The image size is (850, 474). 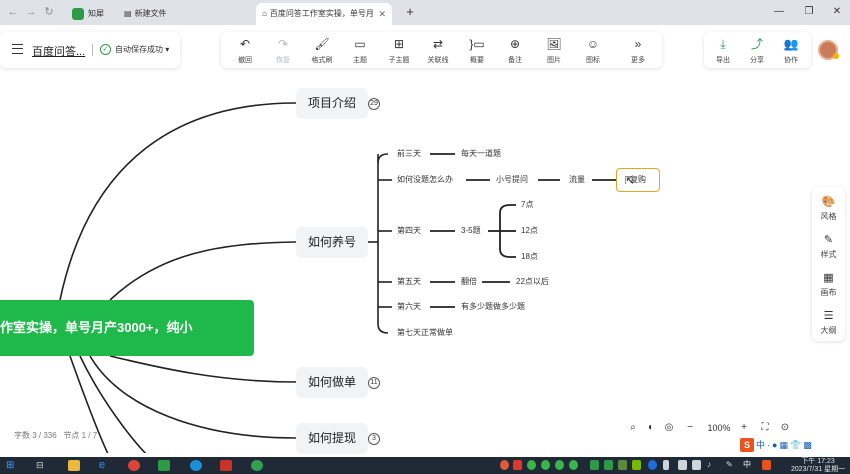 I want to click on keyboard-icon: ▦, so click(x=783, y=445).